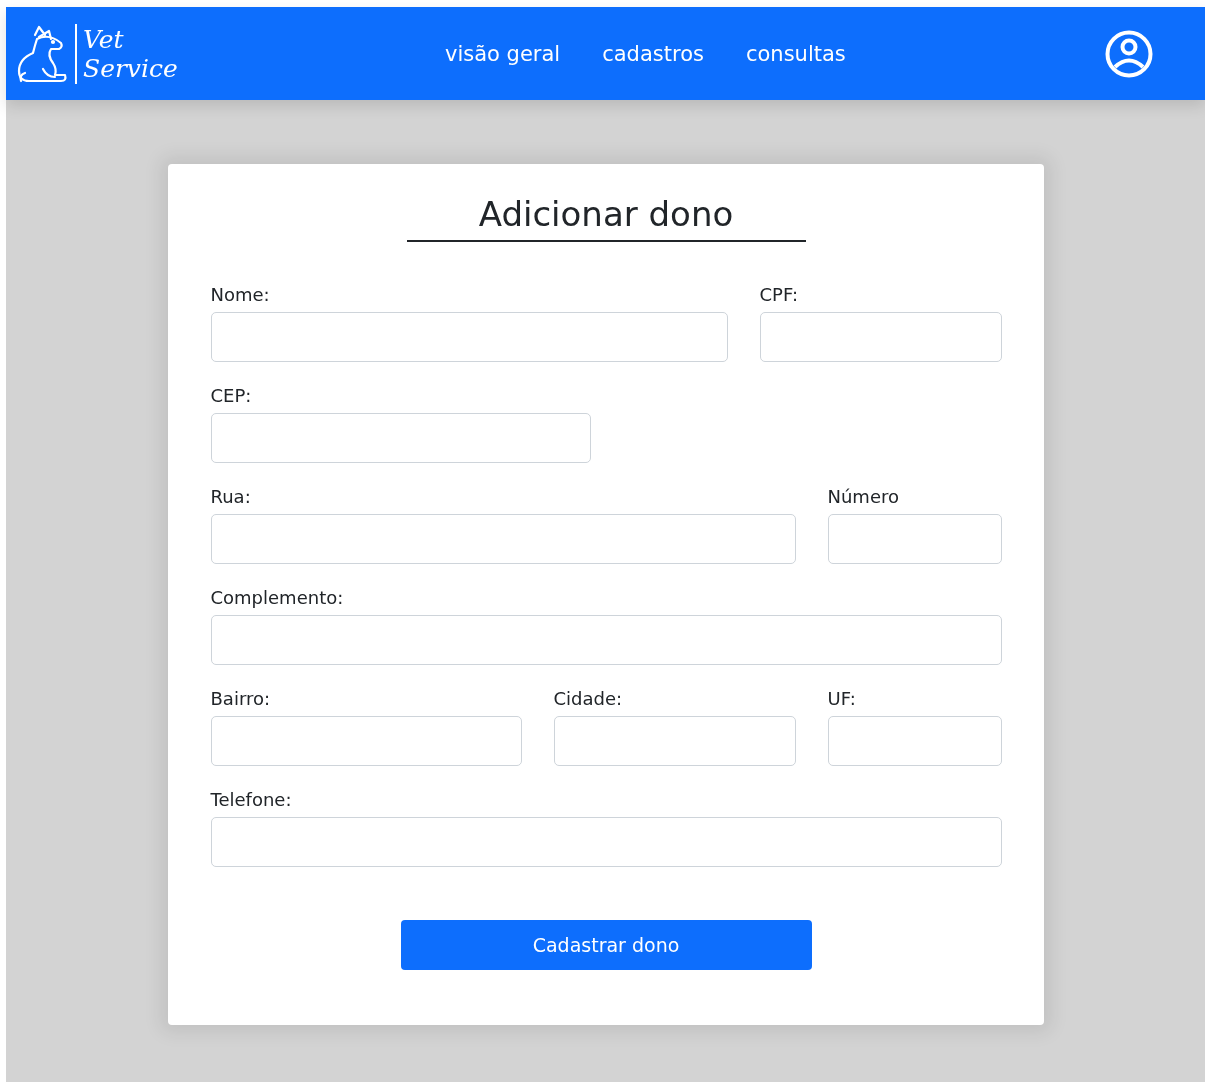  I want to click on field-label: Rua:, so click(231, 497).